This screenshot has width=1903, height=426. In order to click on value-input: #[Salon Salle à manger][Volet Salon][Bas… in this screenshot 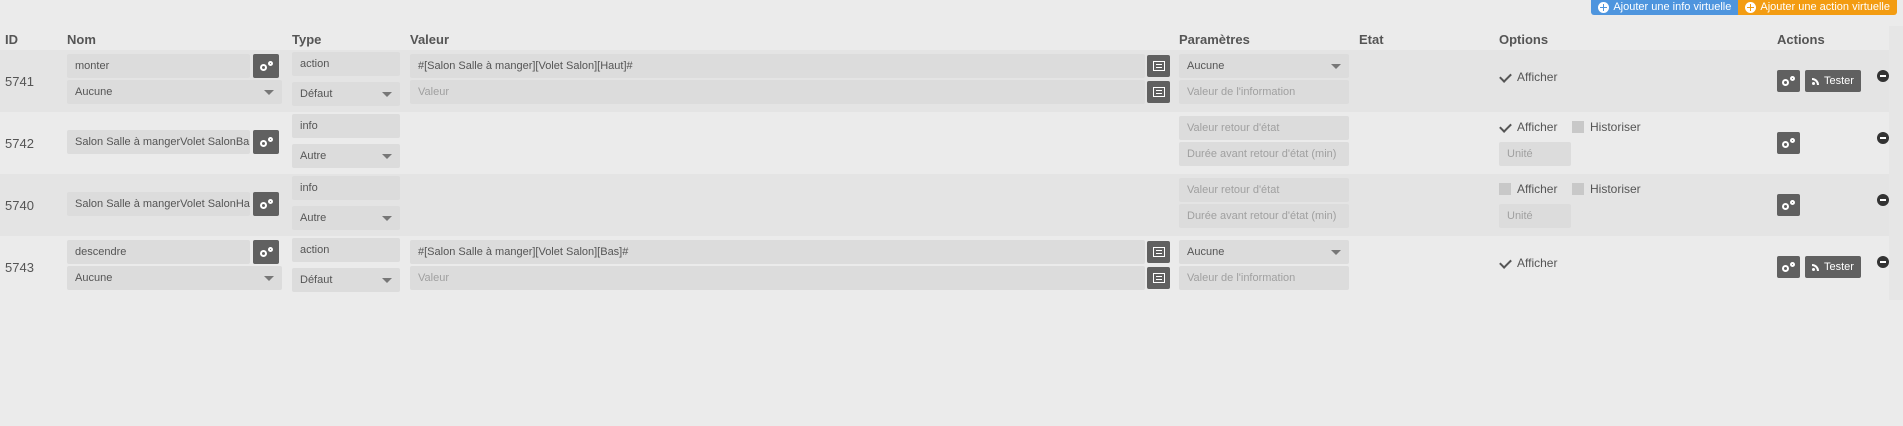, I will do `click(777, 252)`.